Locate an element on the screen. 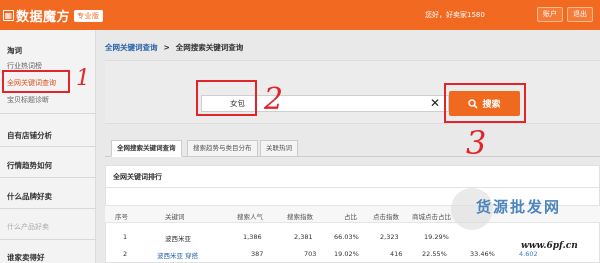 The height and width of the screenshot is (263, 600). column-header: 序号 is located at coordinates (121, 217).